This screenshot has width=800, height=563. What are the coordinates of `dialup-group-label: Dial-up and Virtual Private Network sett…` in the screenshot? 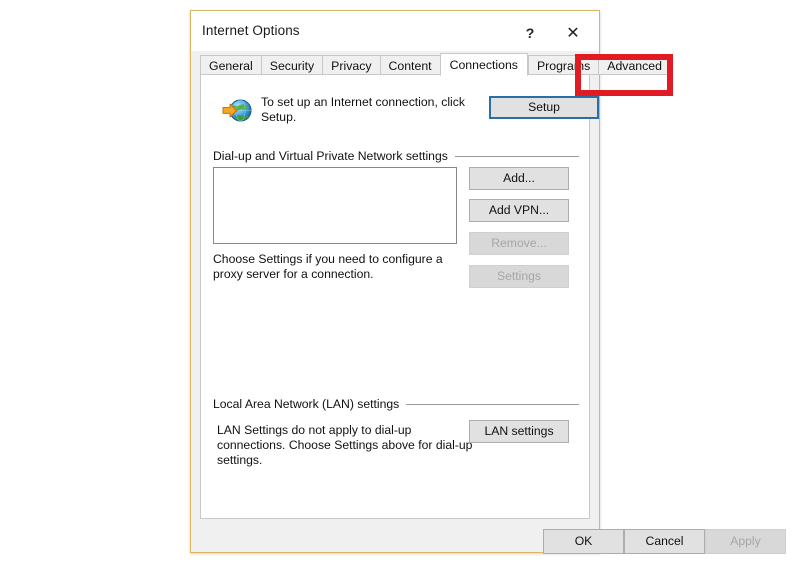 It's located at (330, 156).